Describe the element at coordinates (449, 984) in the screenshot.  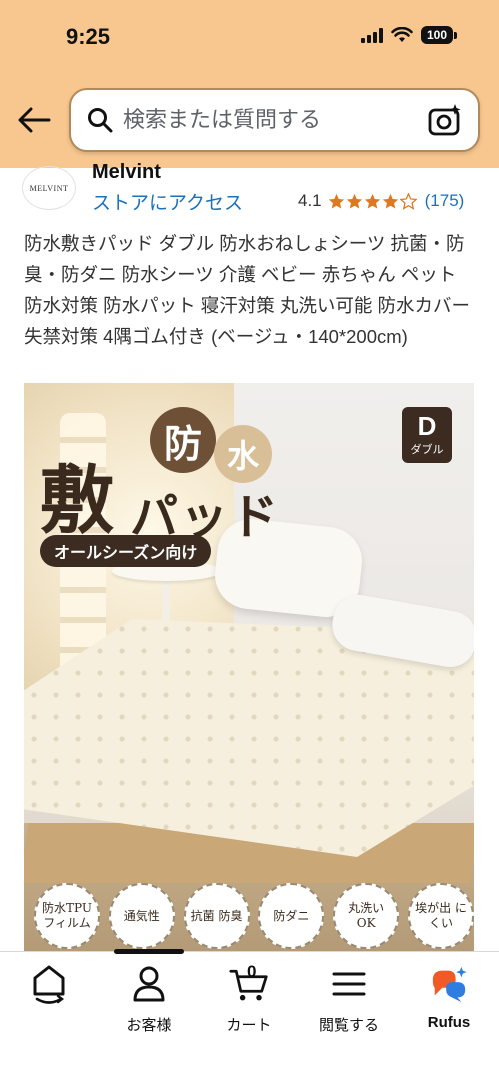
I see `rufus-icon` at that location.